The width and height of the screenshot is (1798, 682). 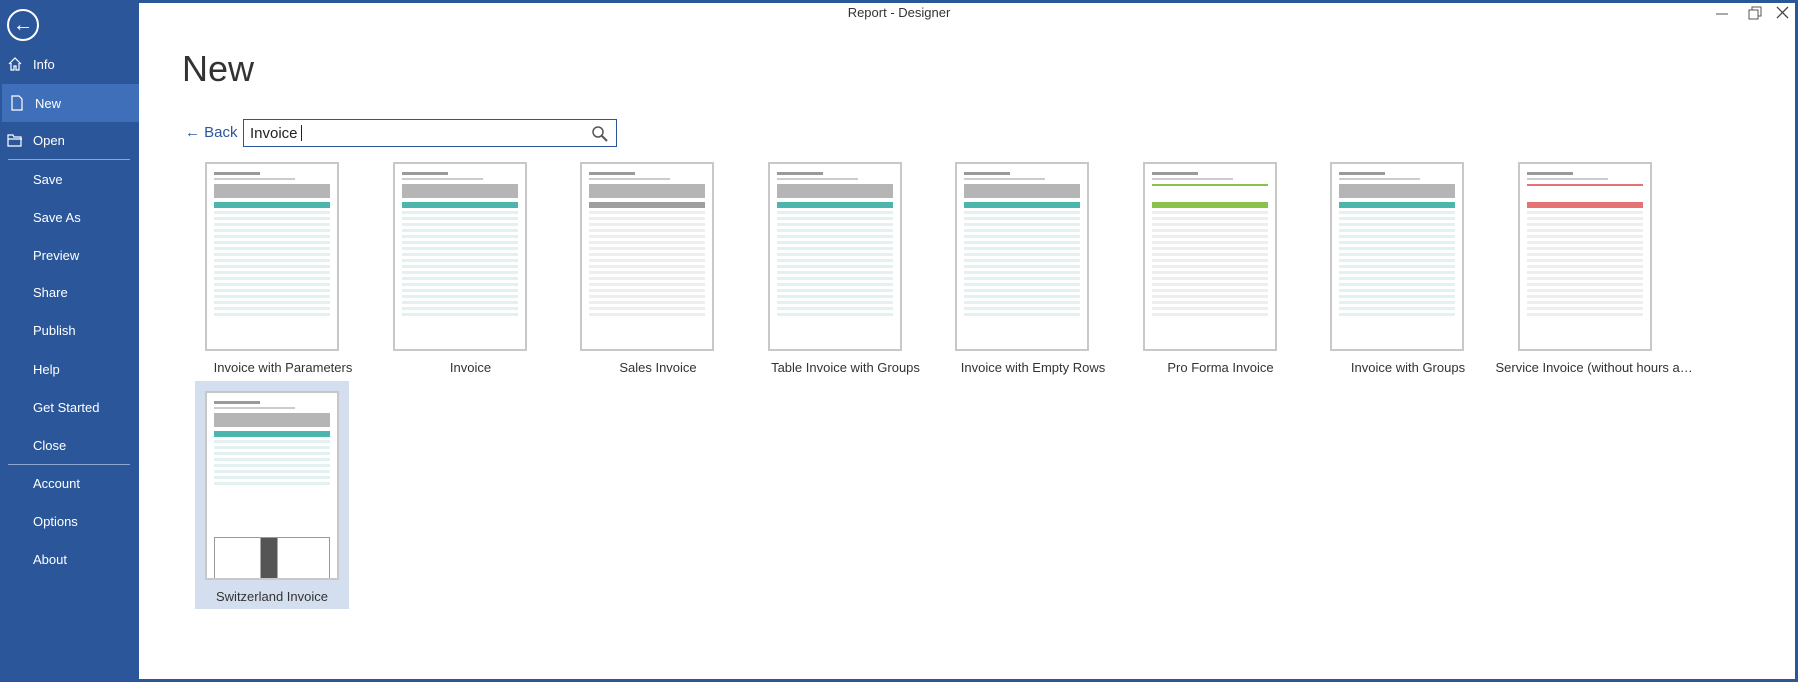 What do you see at coordinates (272, 596) in the screenshot?
I see `template-label: Switzerland Invoice` at bounding box center [272, 596].